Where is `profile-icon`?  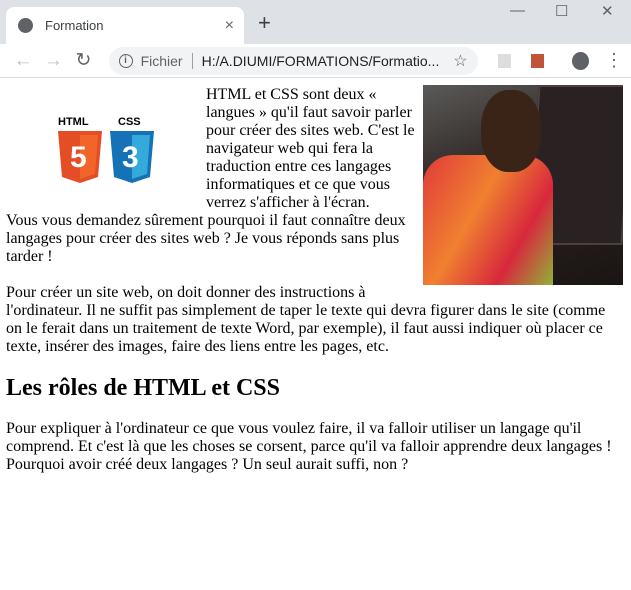 profile-icon is located at coordinates (580, 60).